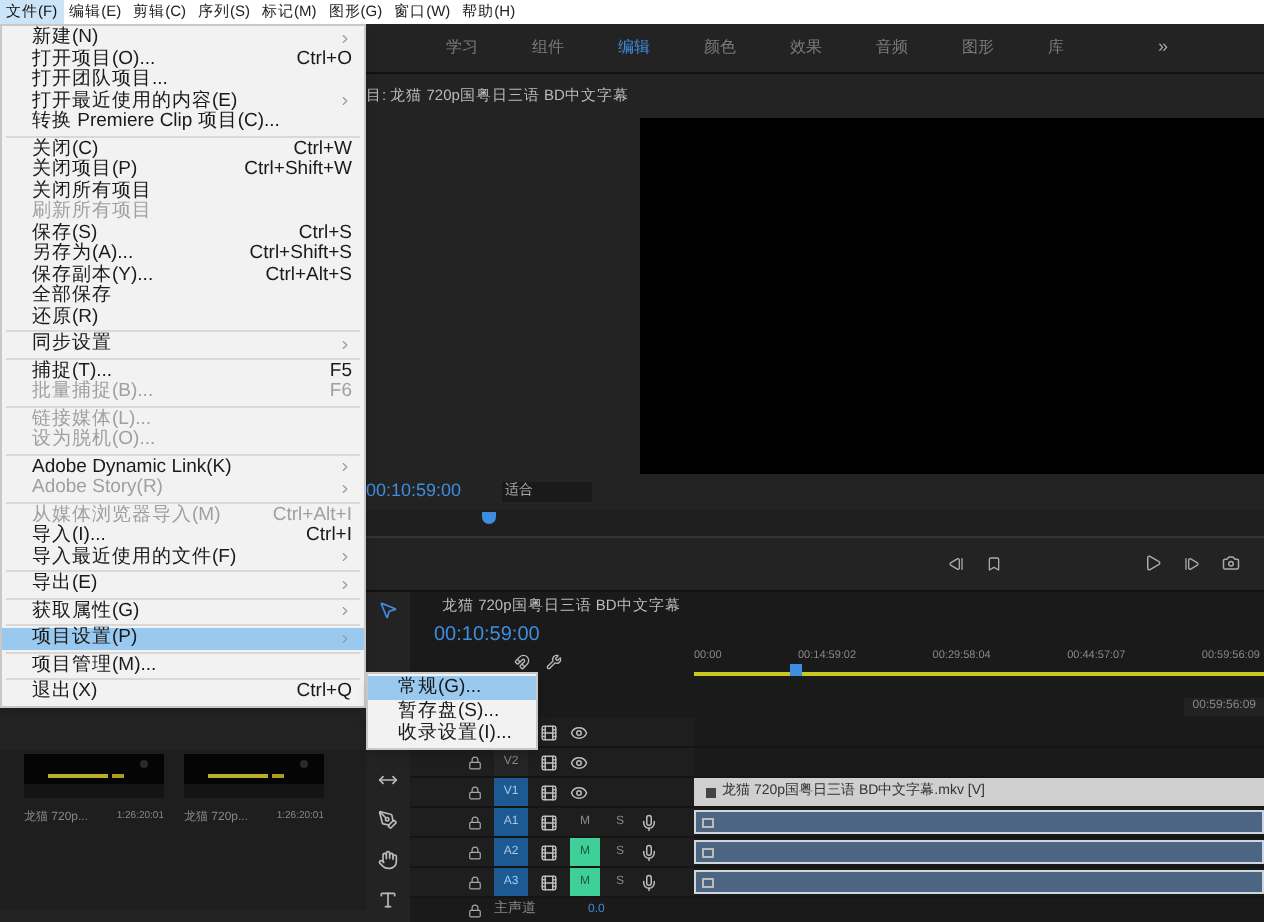  What do you see at coordinates (183, 59) in the screenshot?
I see `menu-item: 打开项目(O)... Ctrl+O` at bounding box center [183, 59].